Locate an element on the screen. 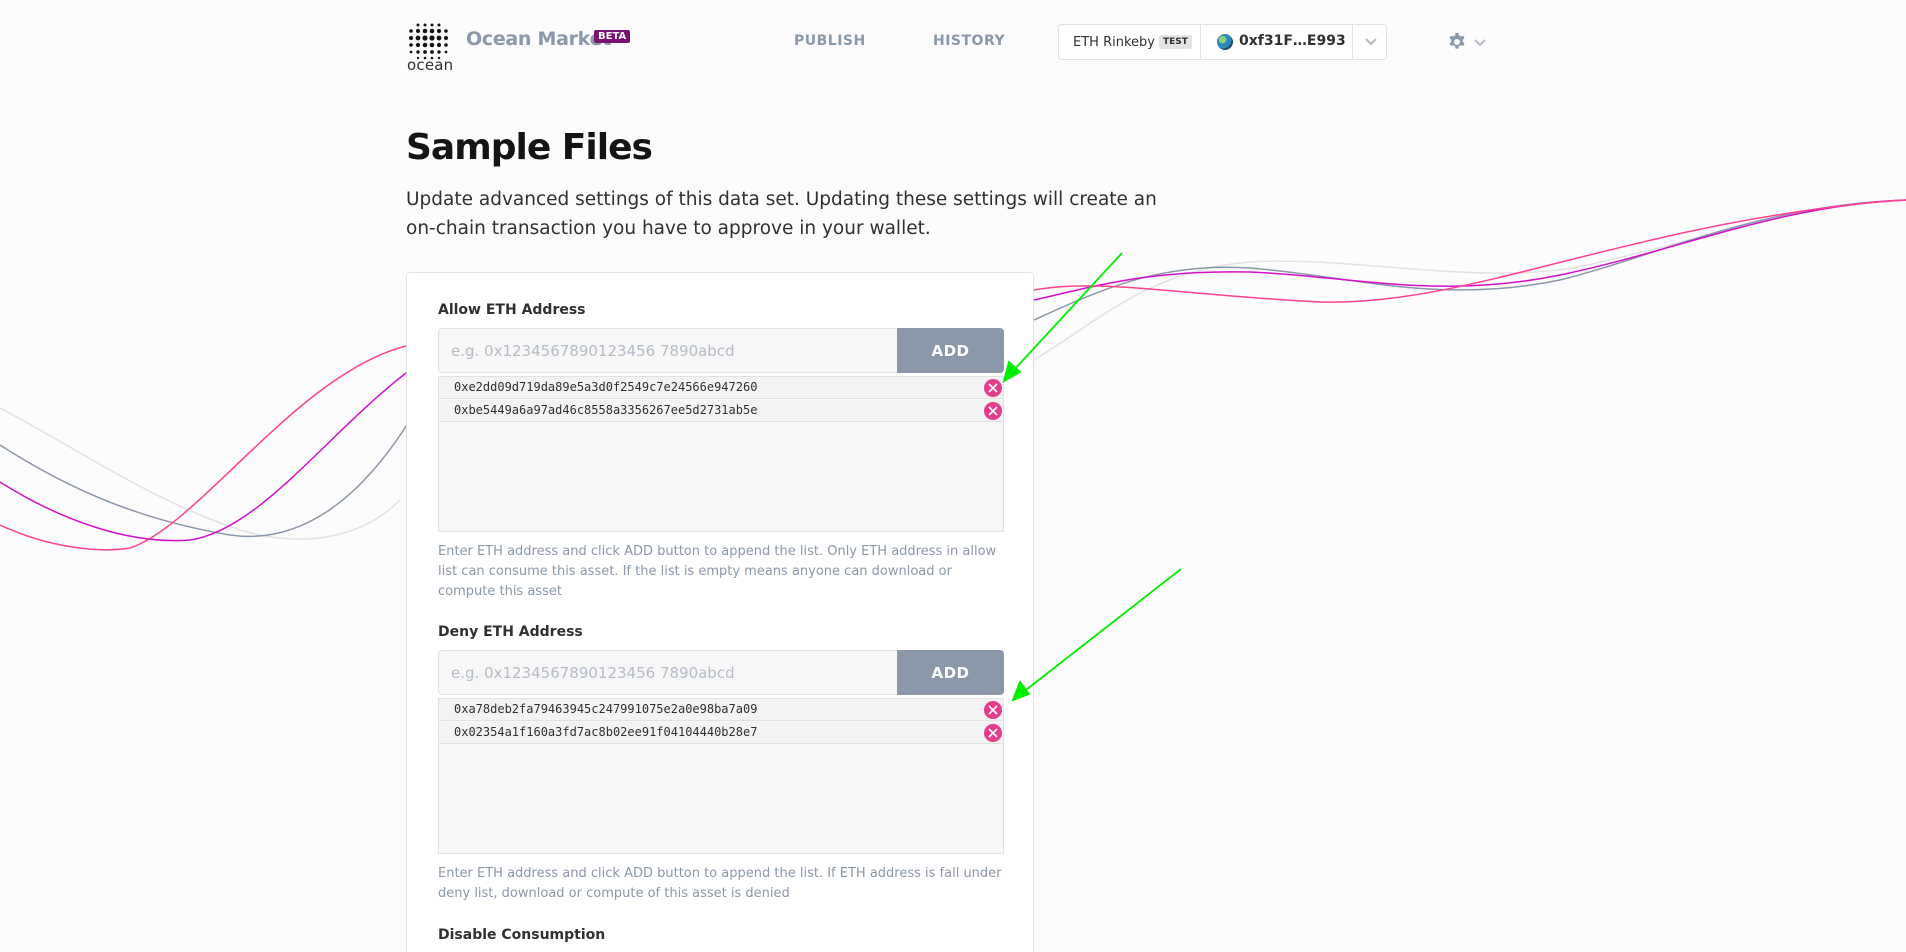  page-title: Sample Files is located at coordinates (529, 147).